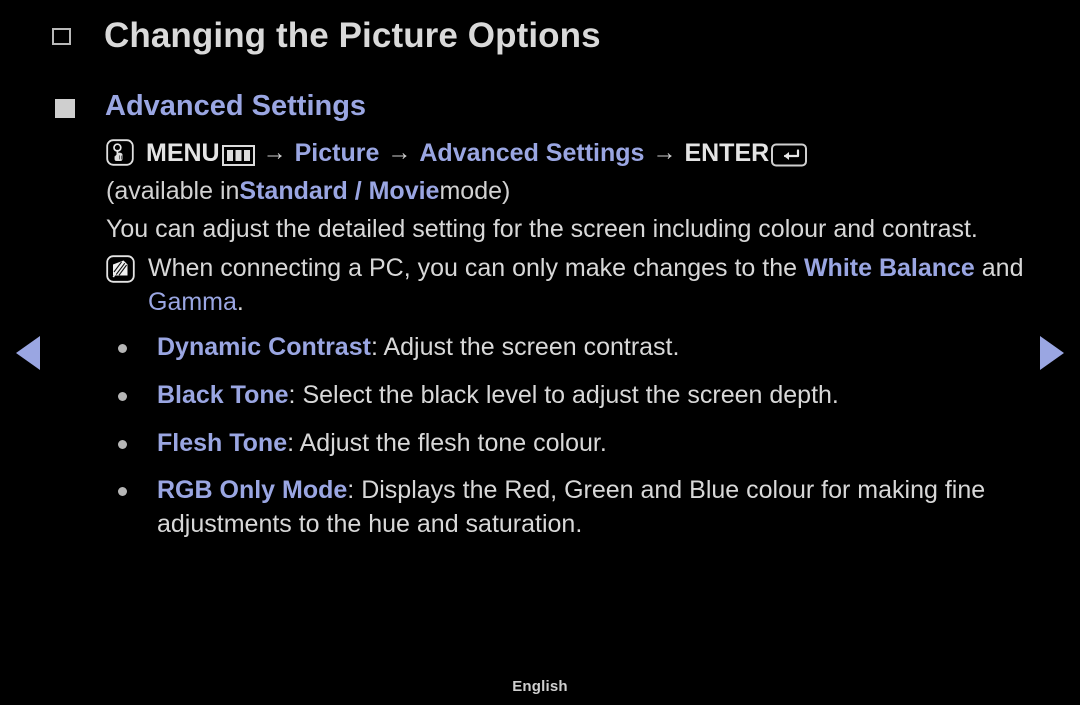  Describe the element at coordinates (727, 152) in the screenshot. I see `enter-label: ENTER` at that location.